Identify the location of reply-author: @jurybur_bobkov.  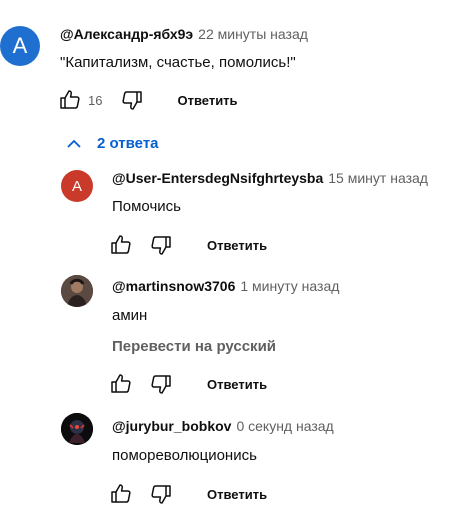
(171, 426).